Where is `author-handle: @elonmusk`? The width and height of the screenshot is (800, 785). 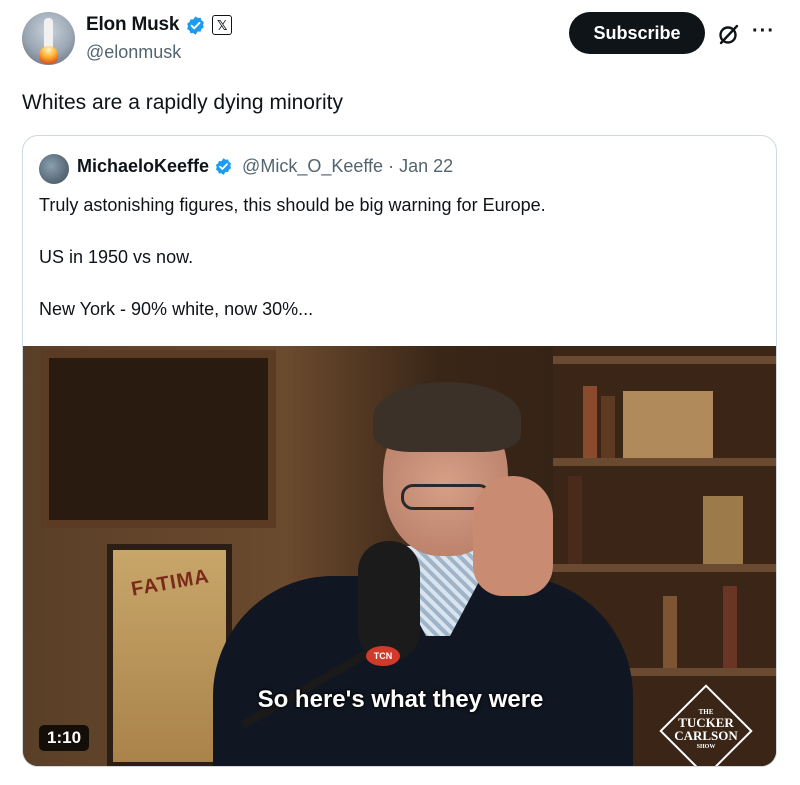
author-handle: @elonmusk is located at coordinates (133, 52).